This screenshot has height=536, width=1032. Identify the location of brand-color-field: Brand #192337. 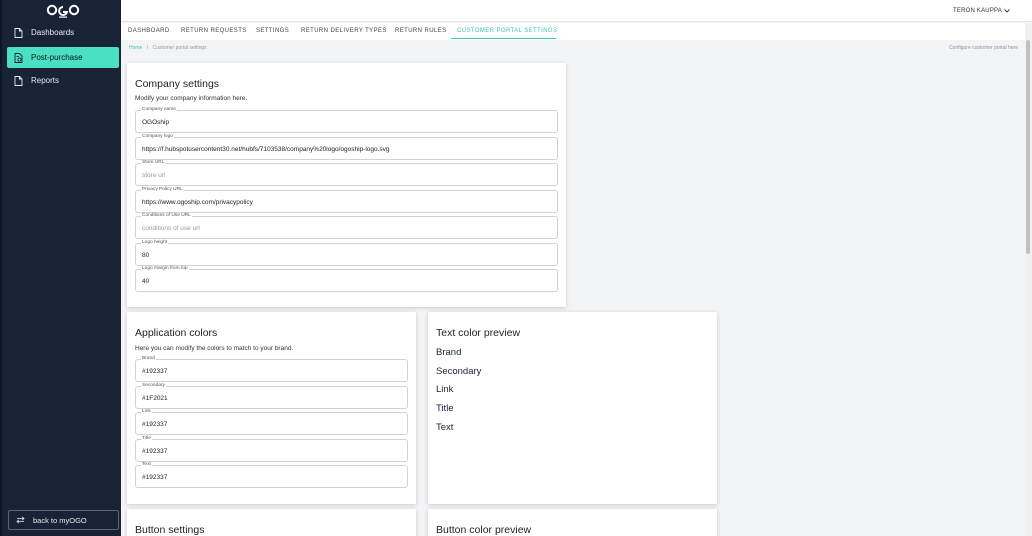
(271, 369).